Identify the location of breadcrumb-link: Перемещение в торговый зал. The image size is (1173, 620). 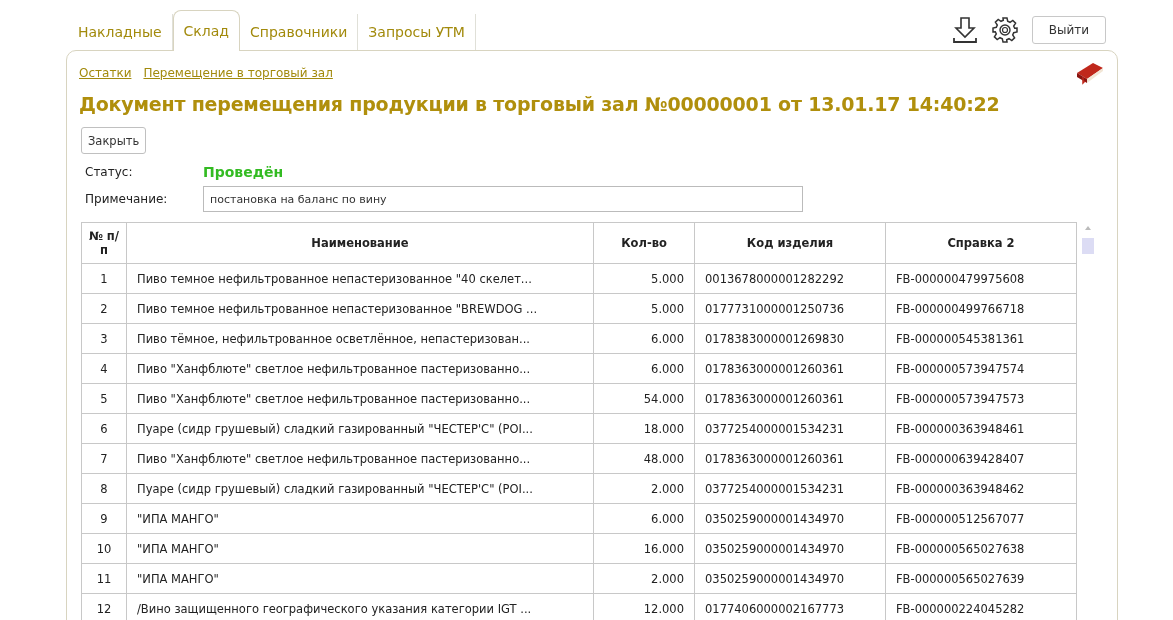
(238, 73).